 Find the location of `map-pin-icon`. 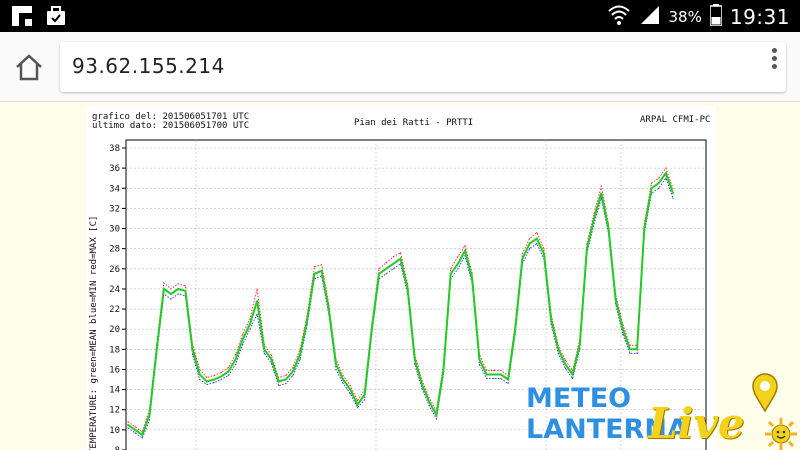

map-pin-icon is located at coordinates (765, 393).